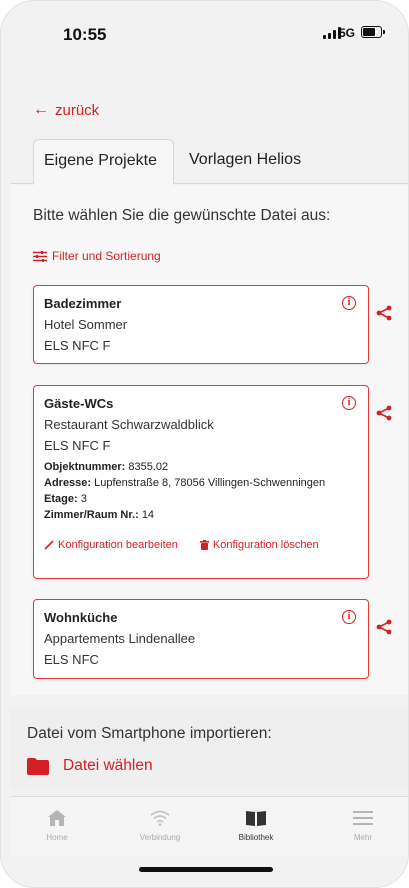 The width and height of the screenshot is (409, 888). What do you see at coordinates (61, 499) in the screenshot?
I see `etage-label: Etage:` at bounding box center [61, 499].